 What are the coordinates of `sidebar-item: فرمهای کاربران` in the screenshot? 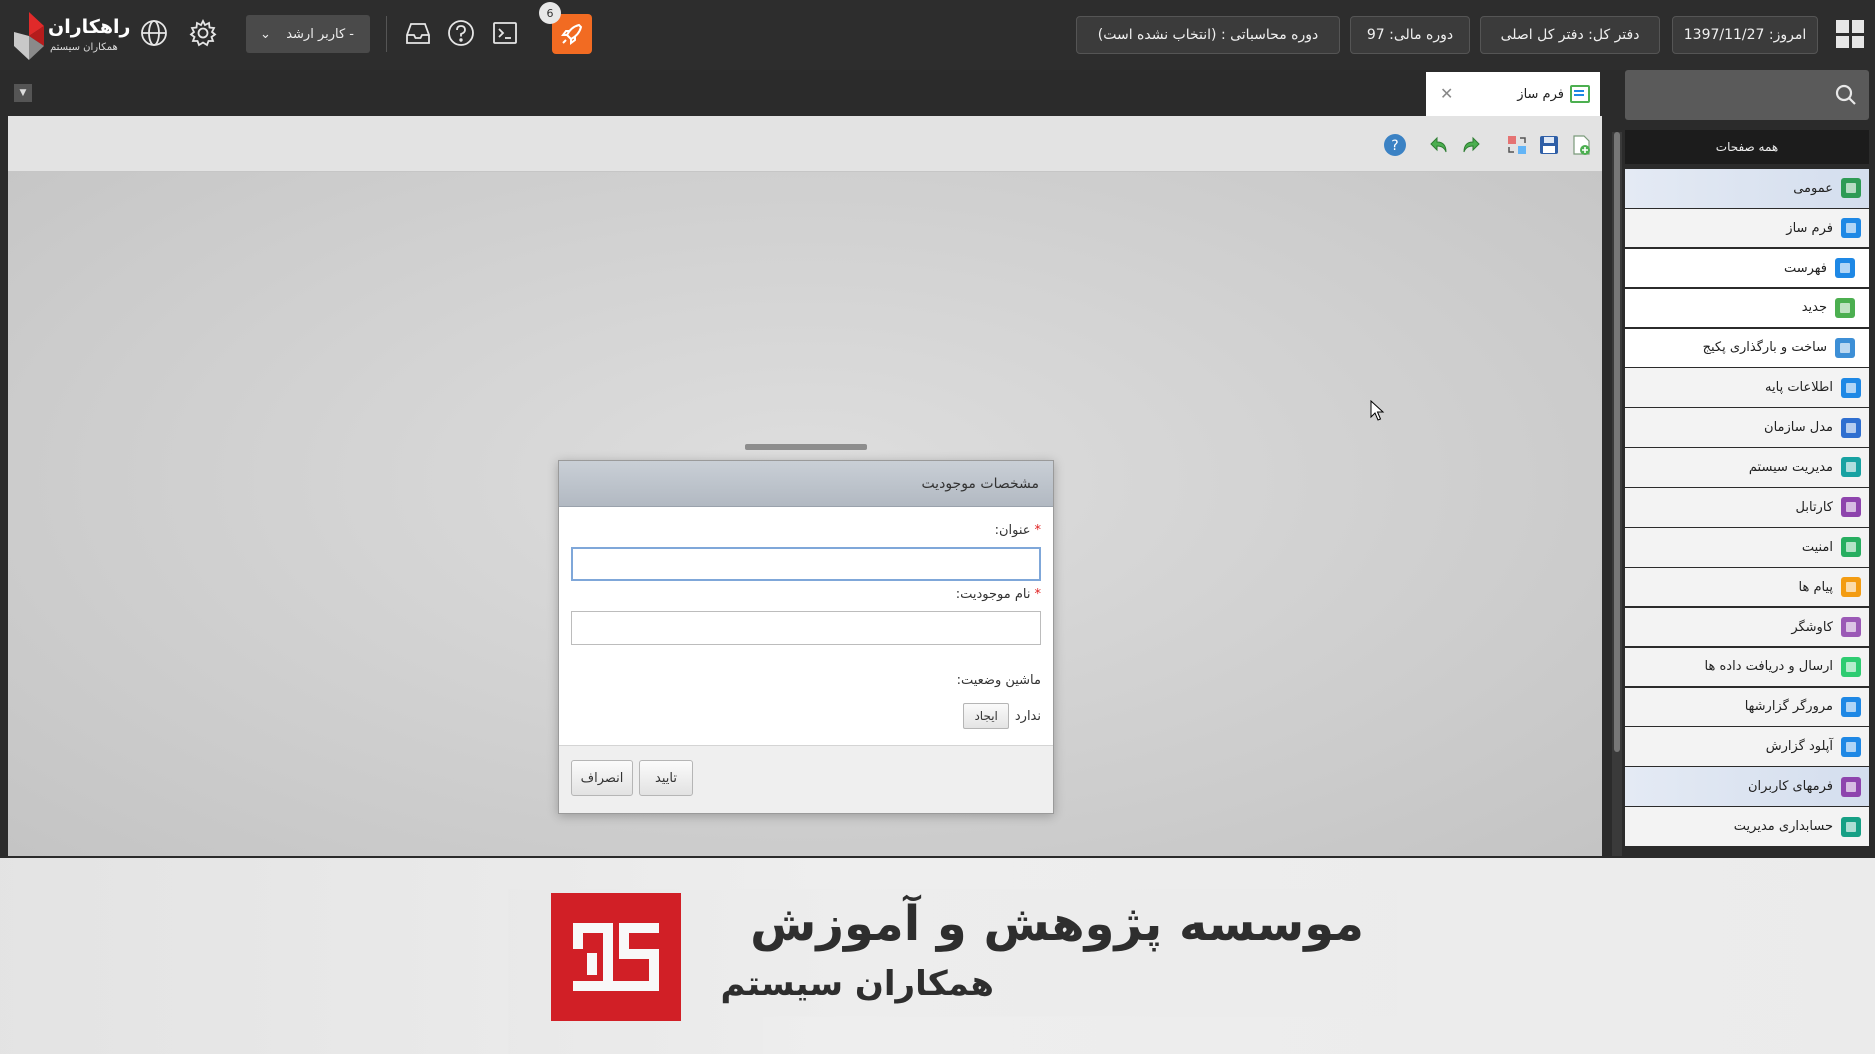 It's located at (1747, 786).